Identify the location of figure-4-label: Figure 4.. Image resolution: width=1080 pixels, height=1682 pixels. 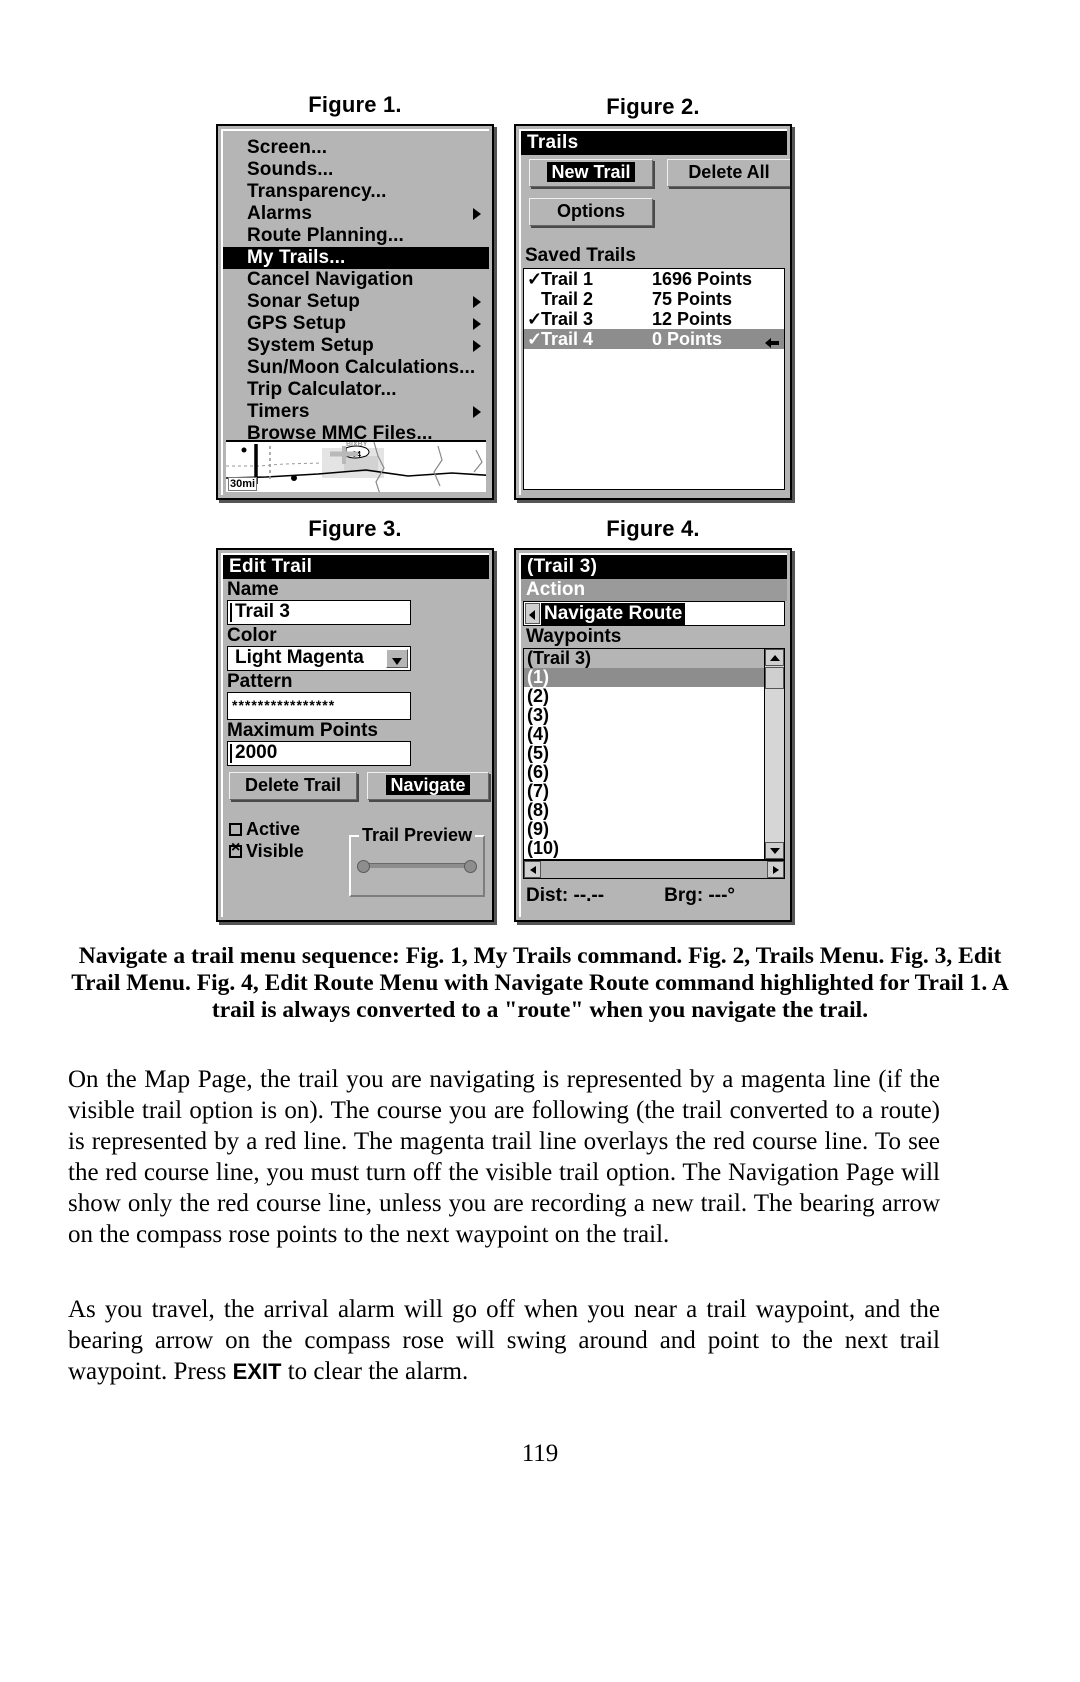
(653, 528).